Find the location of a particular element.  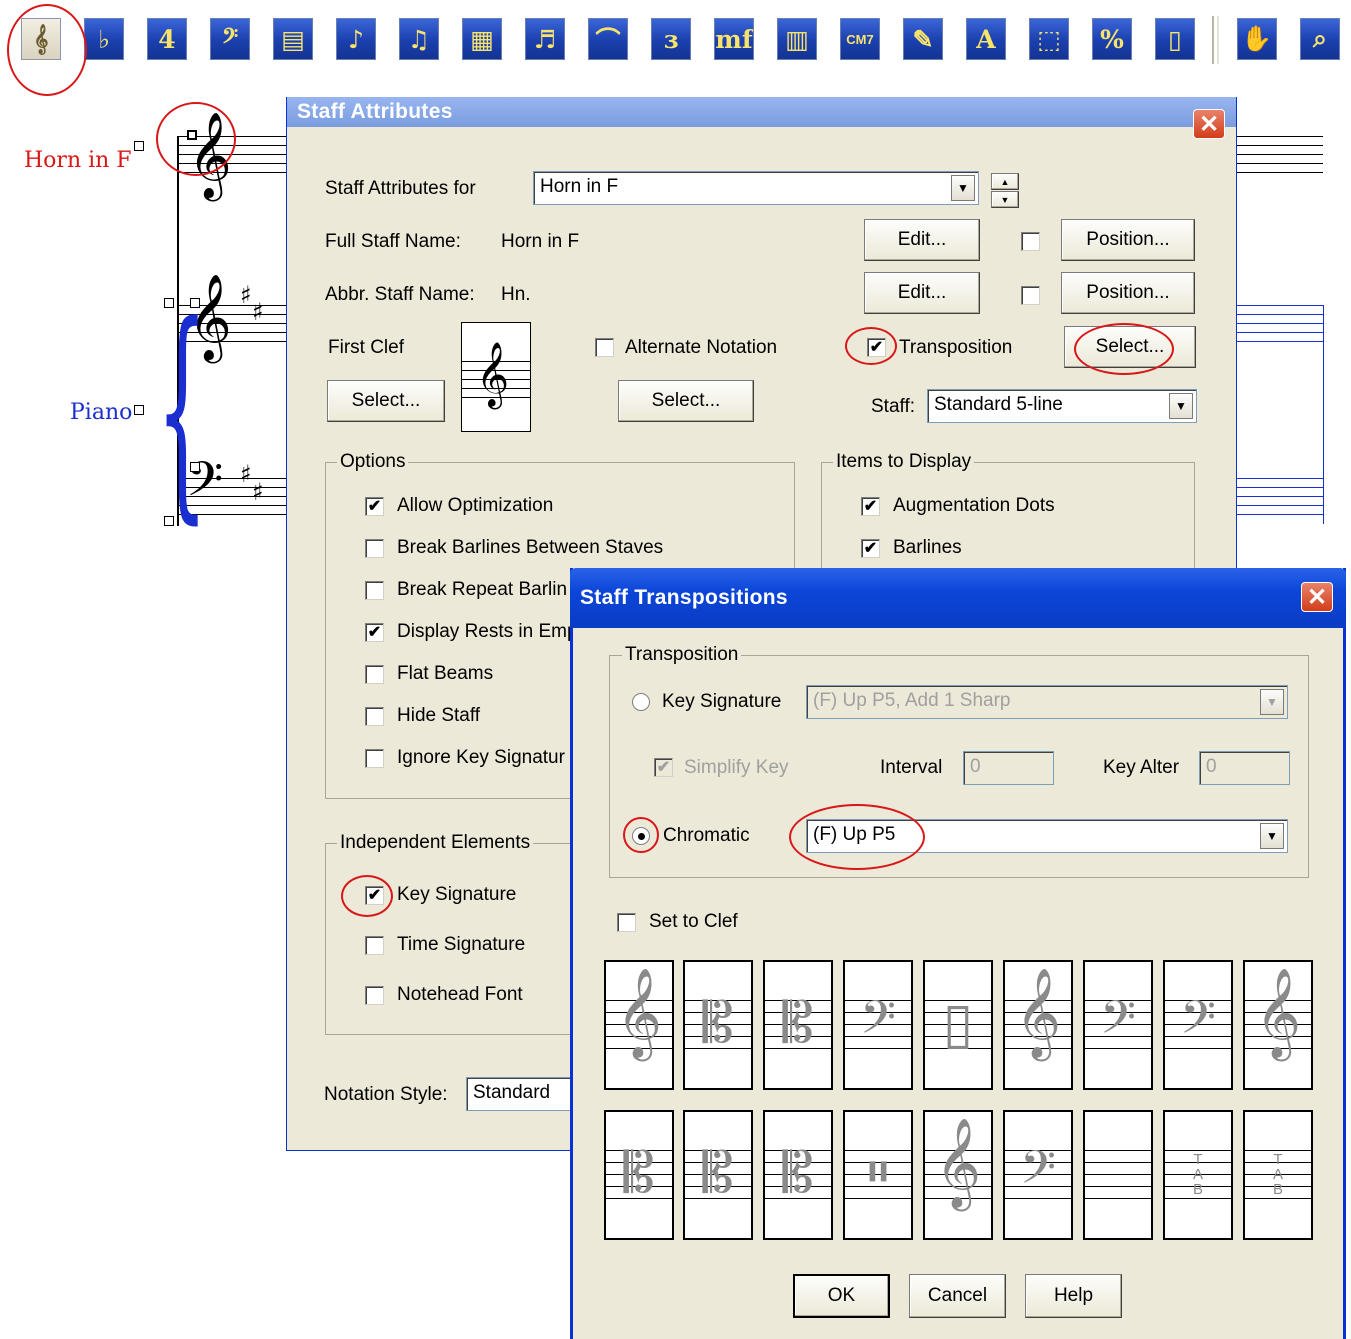

simplify-key-checkbox: ✔ is located at coordinates (663, 767).